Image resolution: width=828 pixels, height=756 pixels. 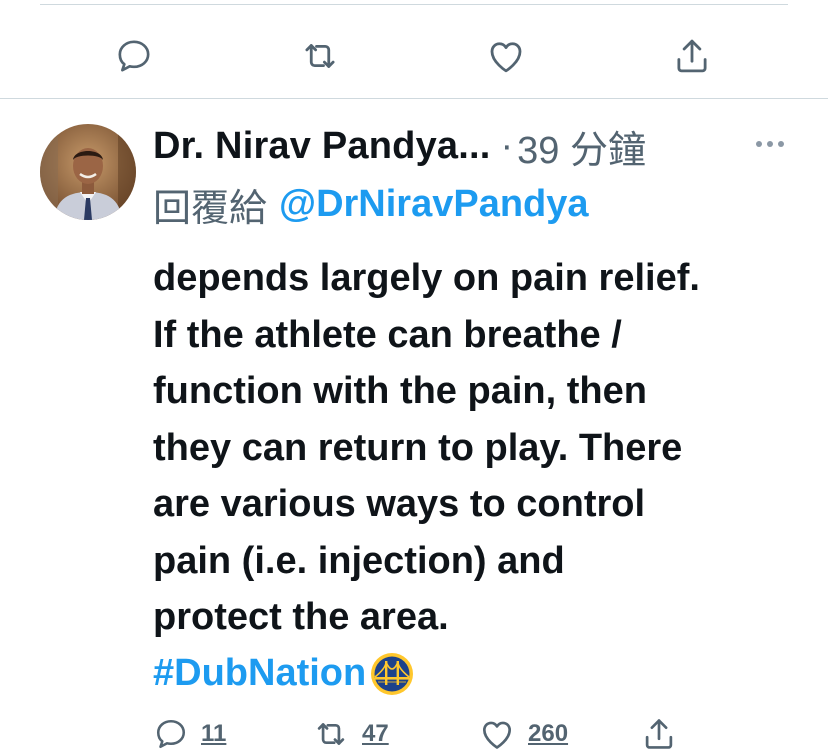 I want to click on top-divider, so click(x=414, y=4).